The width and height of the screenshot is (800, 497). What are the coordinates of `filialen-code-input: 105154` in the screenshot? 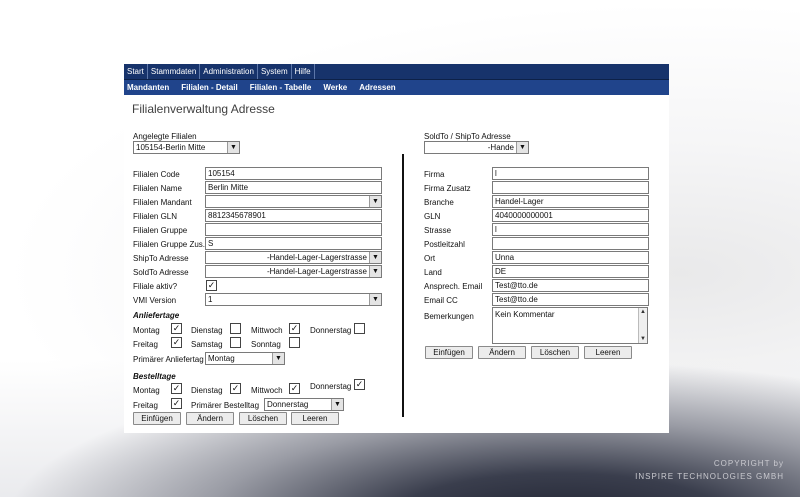 It's located at (293, 173).